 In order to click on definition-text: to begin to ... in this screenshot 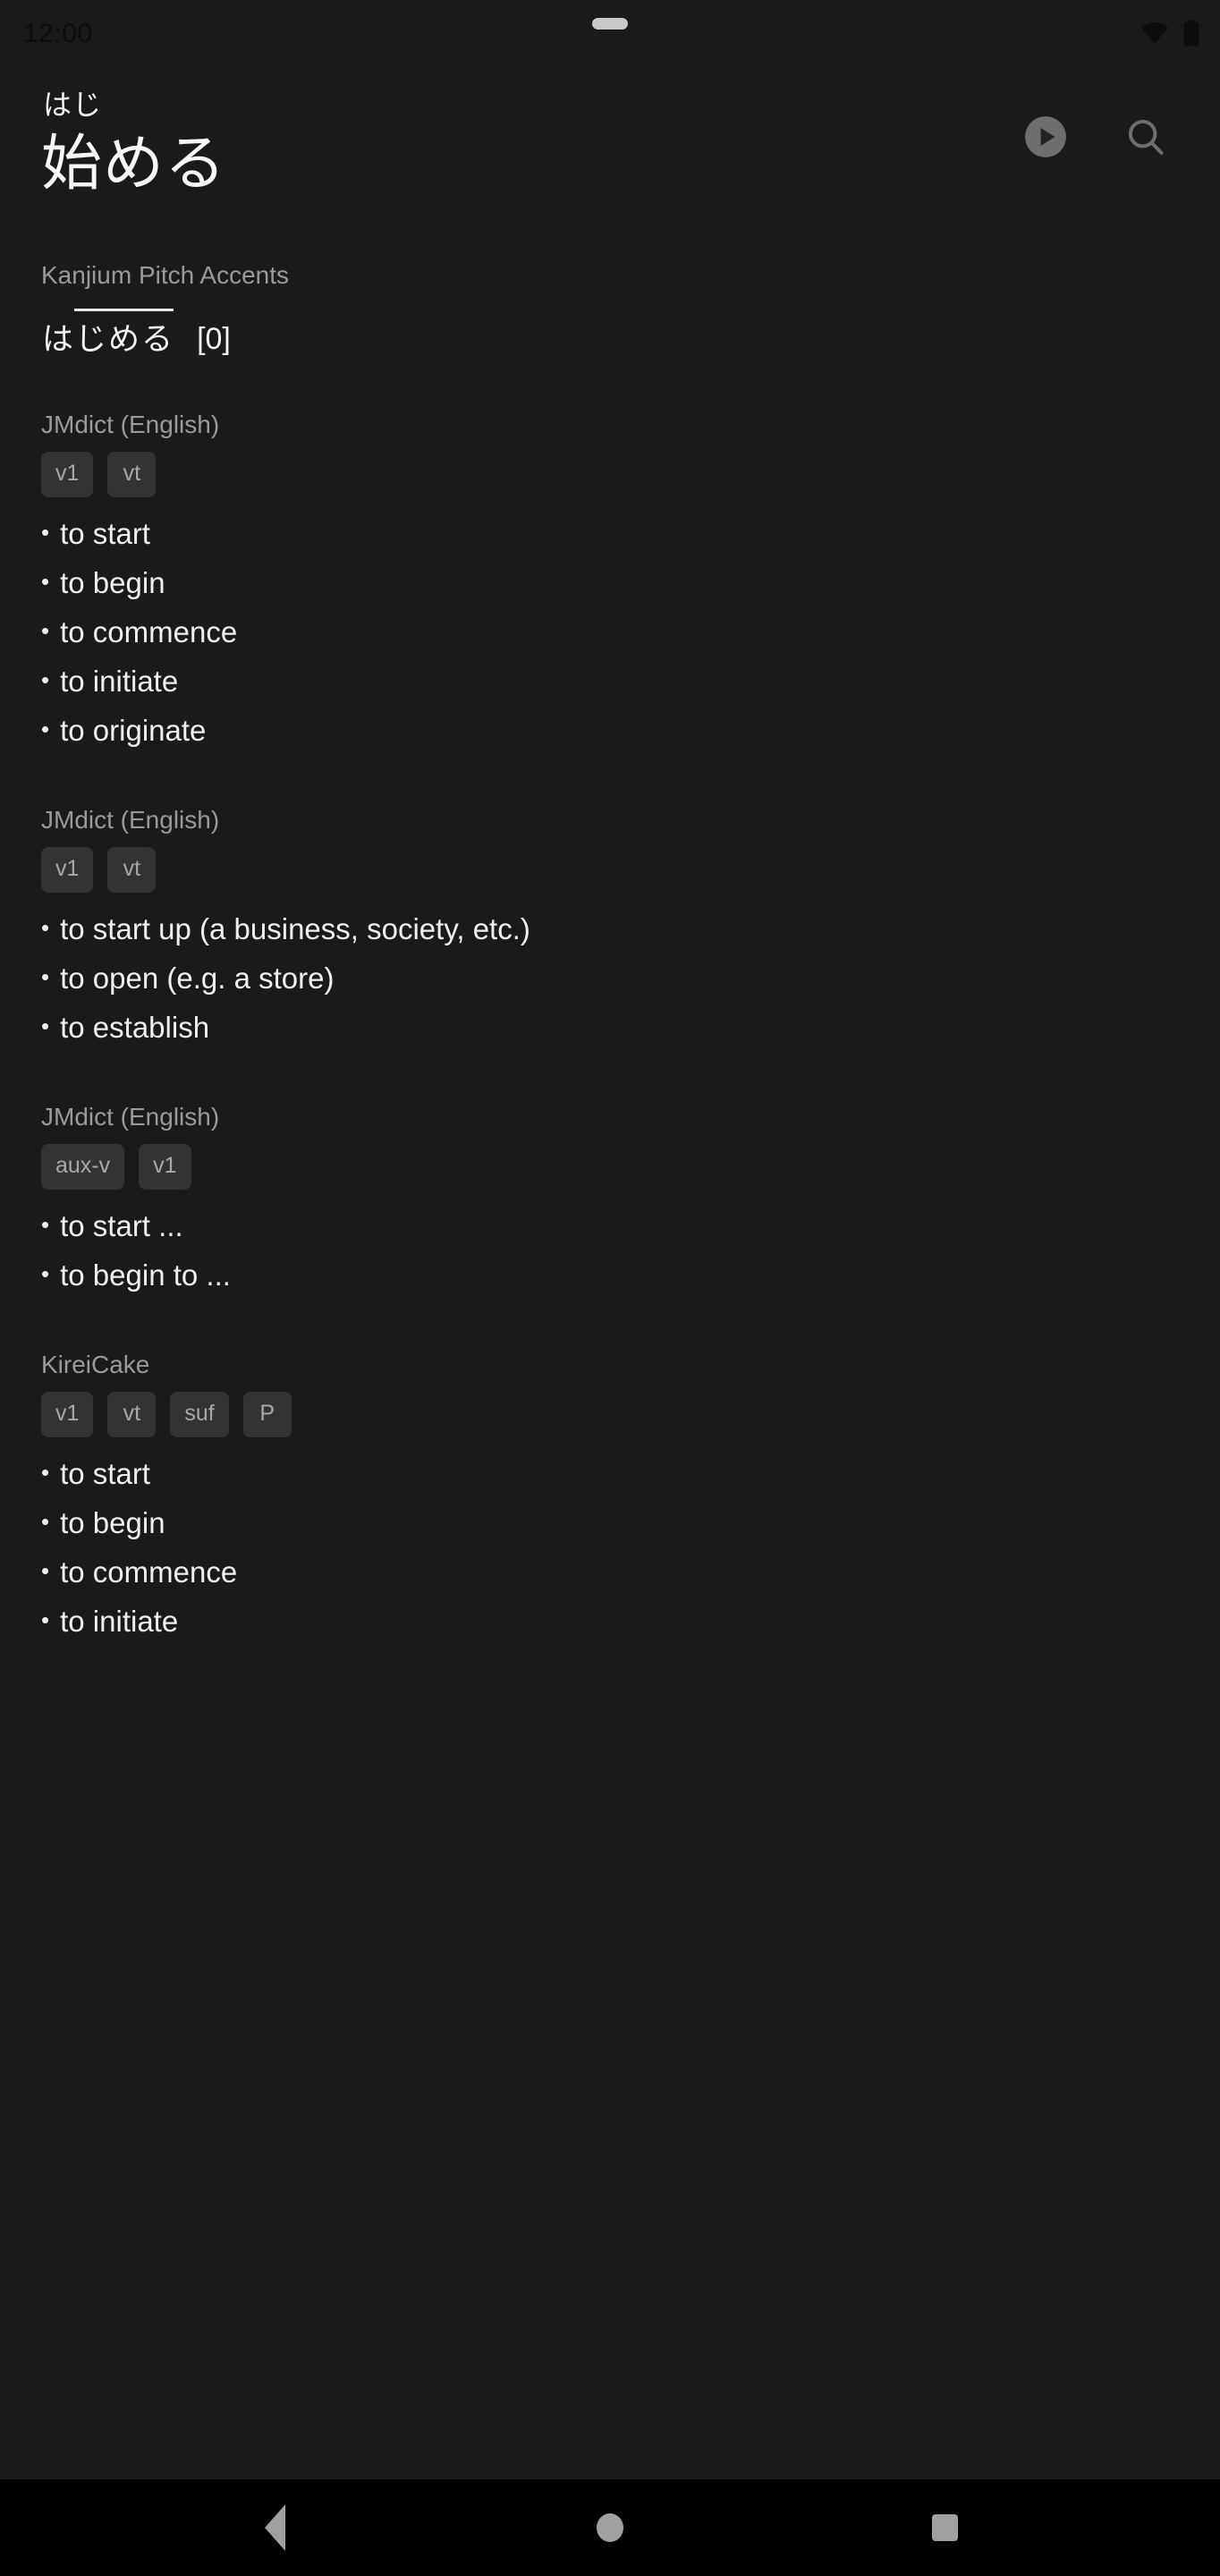, I will do `click(145, 1275)`.